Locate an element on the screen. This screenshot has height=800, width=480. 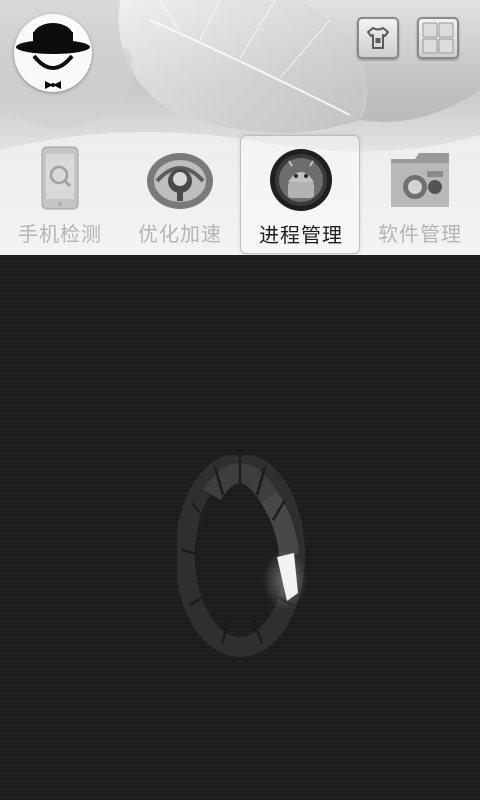
tab-optimize-speed-label: 优化加速 is located at coordinates (180, 234).